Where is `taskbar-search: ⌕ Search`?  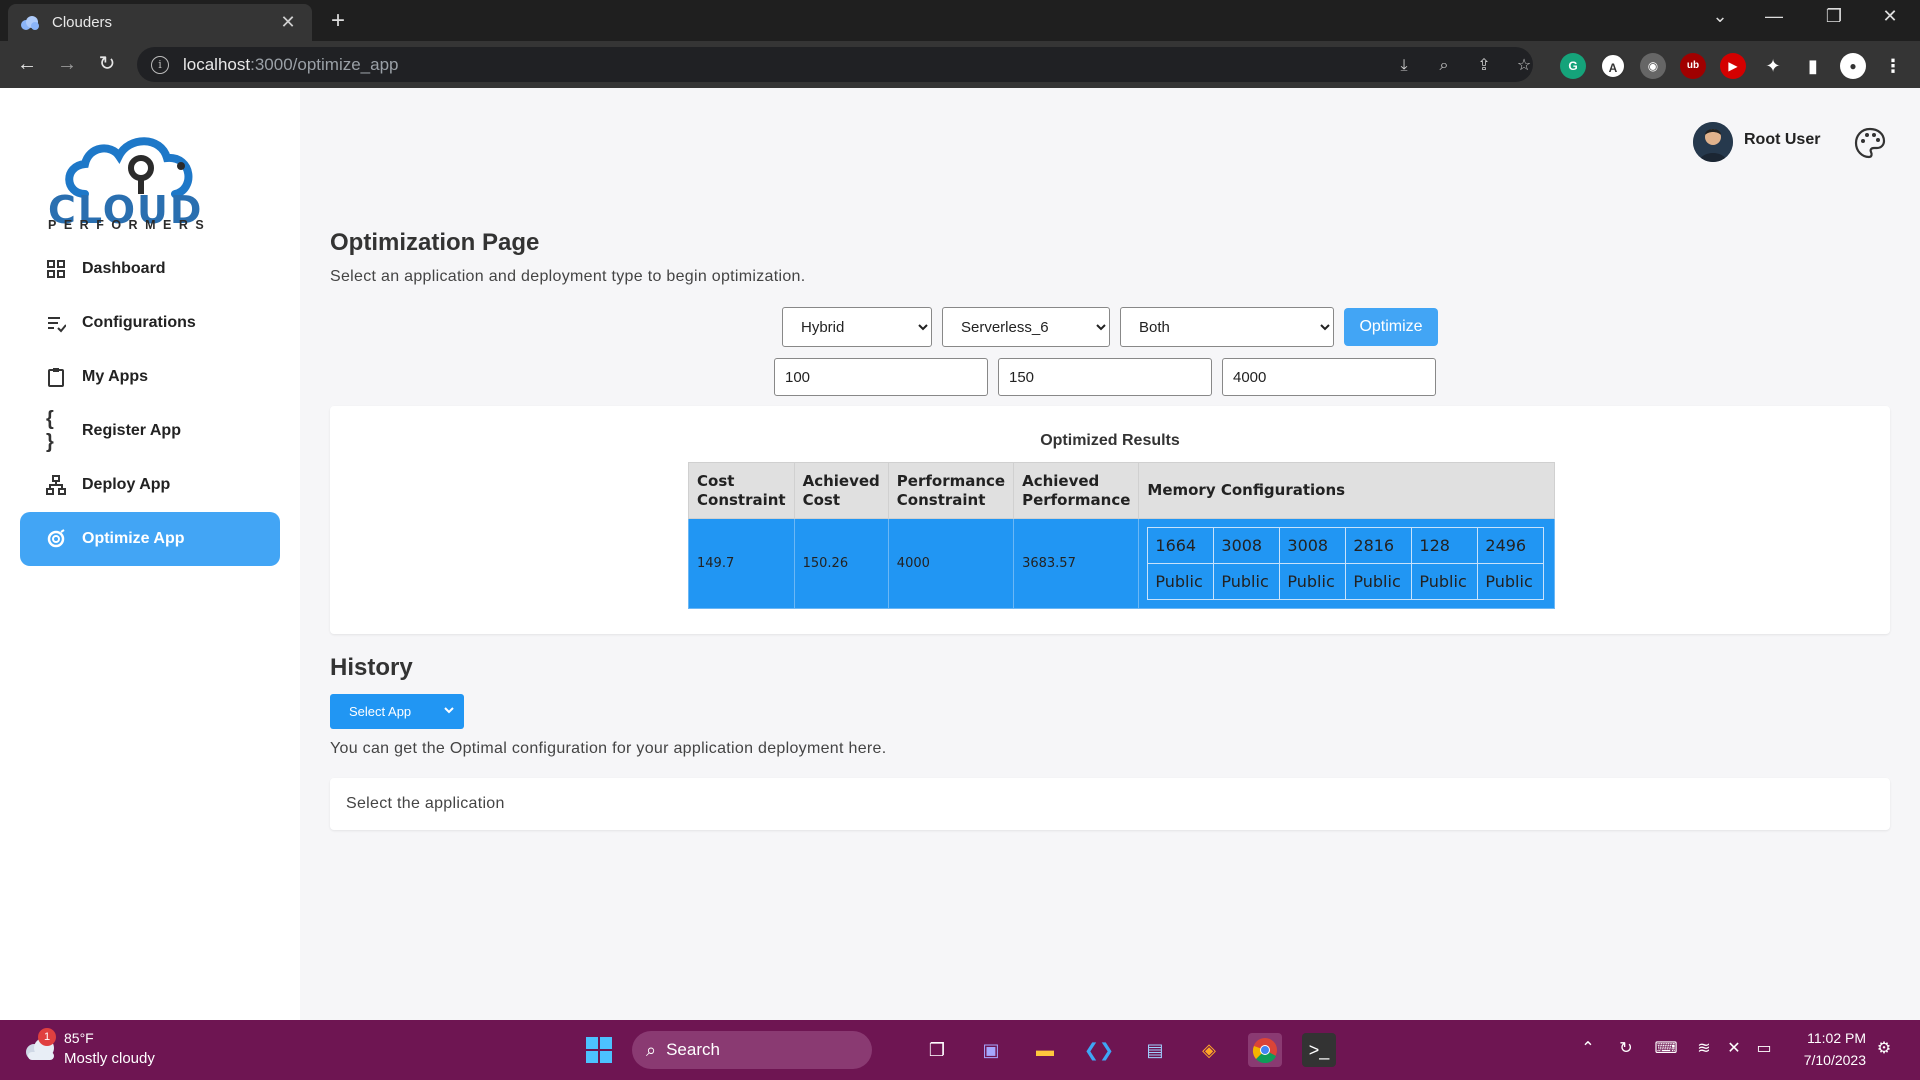
taskbar-search: ⌕ Search is located at coordinates (752, 1050).